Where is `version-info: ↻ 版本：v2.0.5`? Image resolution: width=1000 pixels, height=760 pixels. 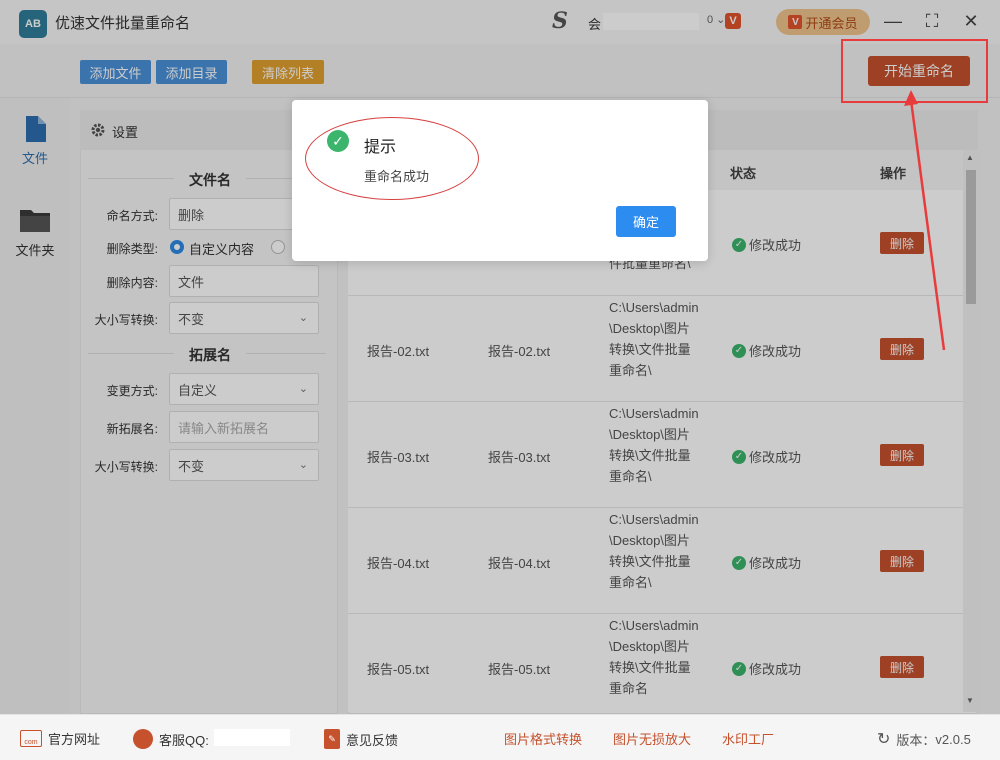
version-info: ↻ 版本：v2.0.5 is located at coordinates (924, 739).